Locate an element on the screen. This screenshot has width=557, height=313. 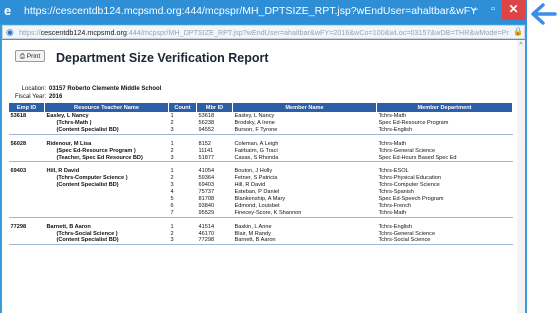
teacher-name-cell: Barnett, B Aaron is located at coordinates (68, 226).